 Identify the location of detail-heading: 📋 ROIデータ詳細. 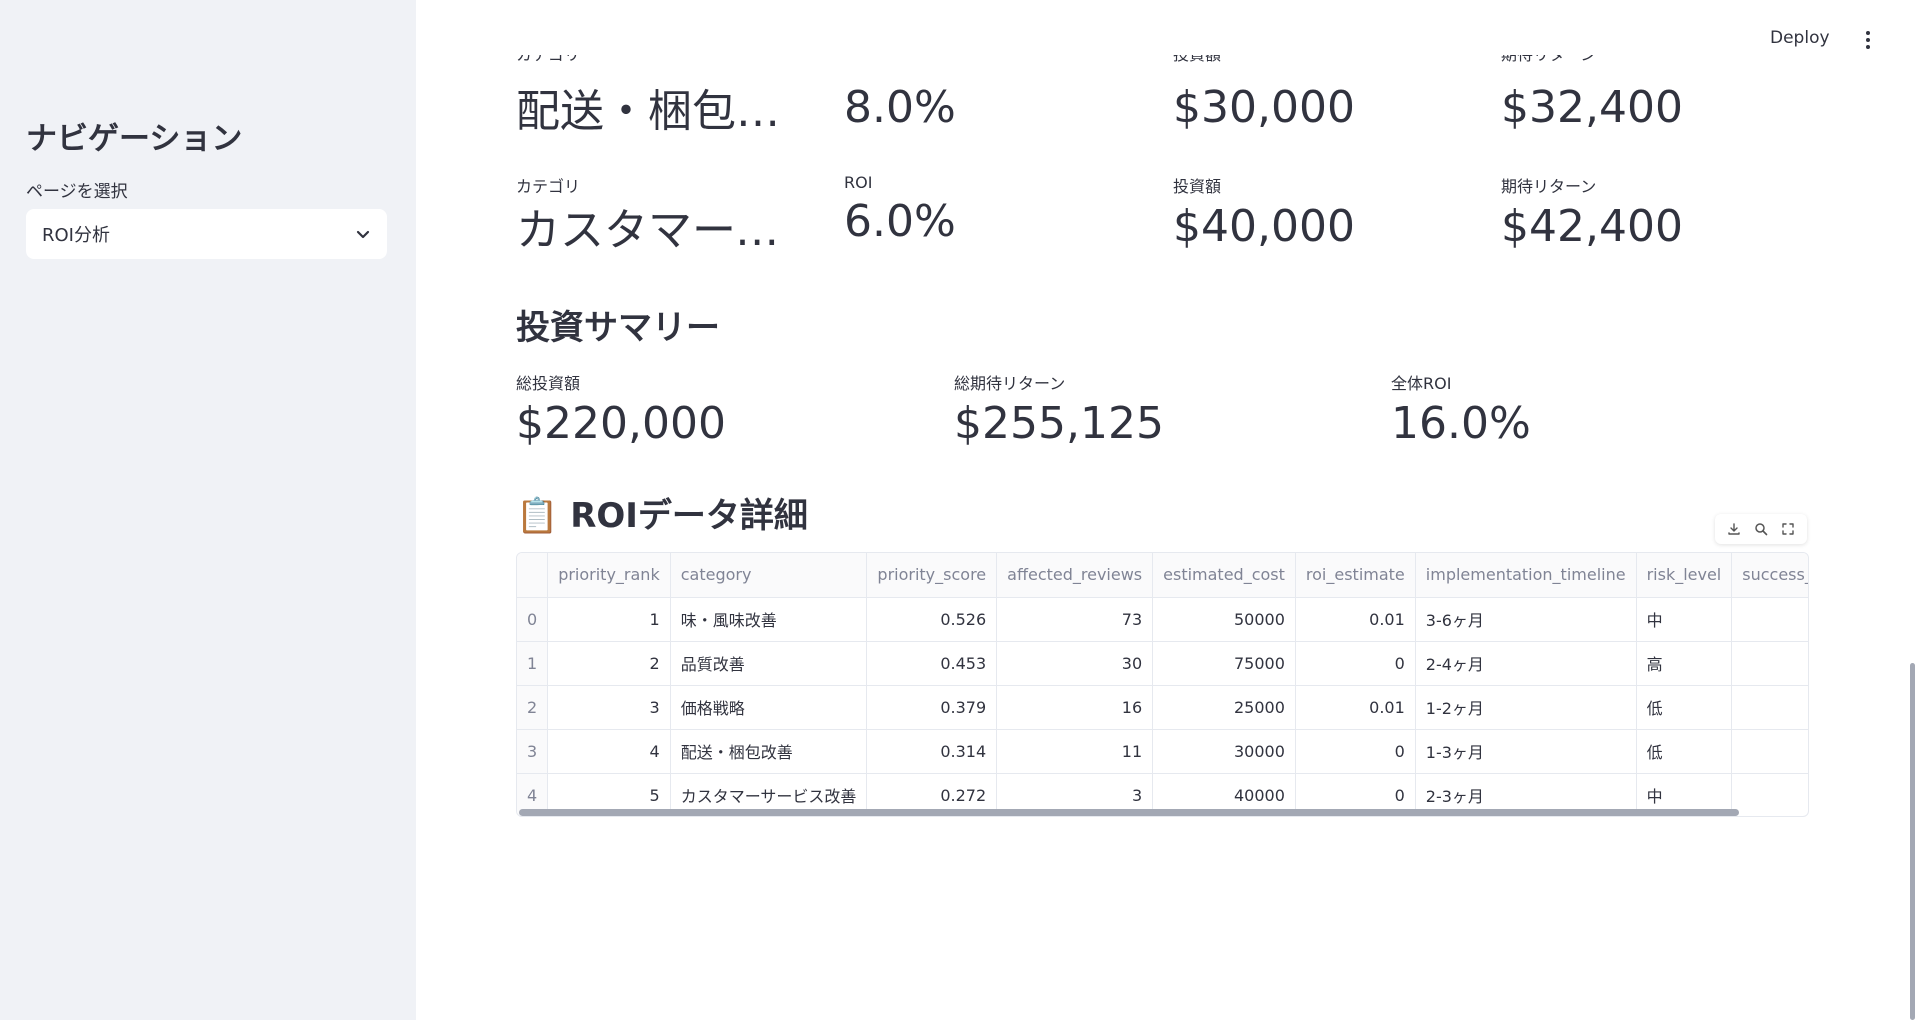
(662, 512).